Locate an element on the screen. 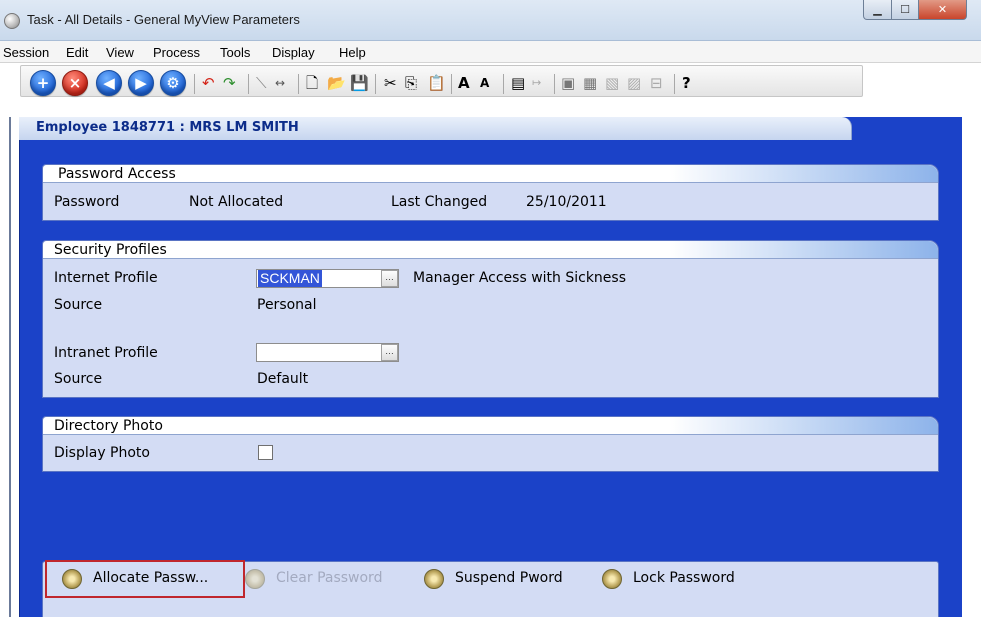  open-folder-icon: 📂 is located at coordinates (336, 83).